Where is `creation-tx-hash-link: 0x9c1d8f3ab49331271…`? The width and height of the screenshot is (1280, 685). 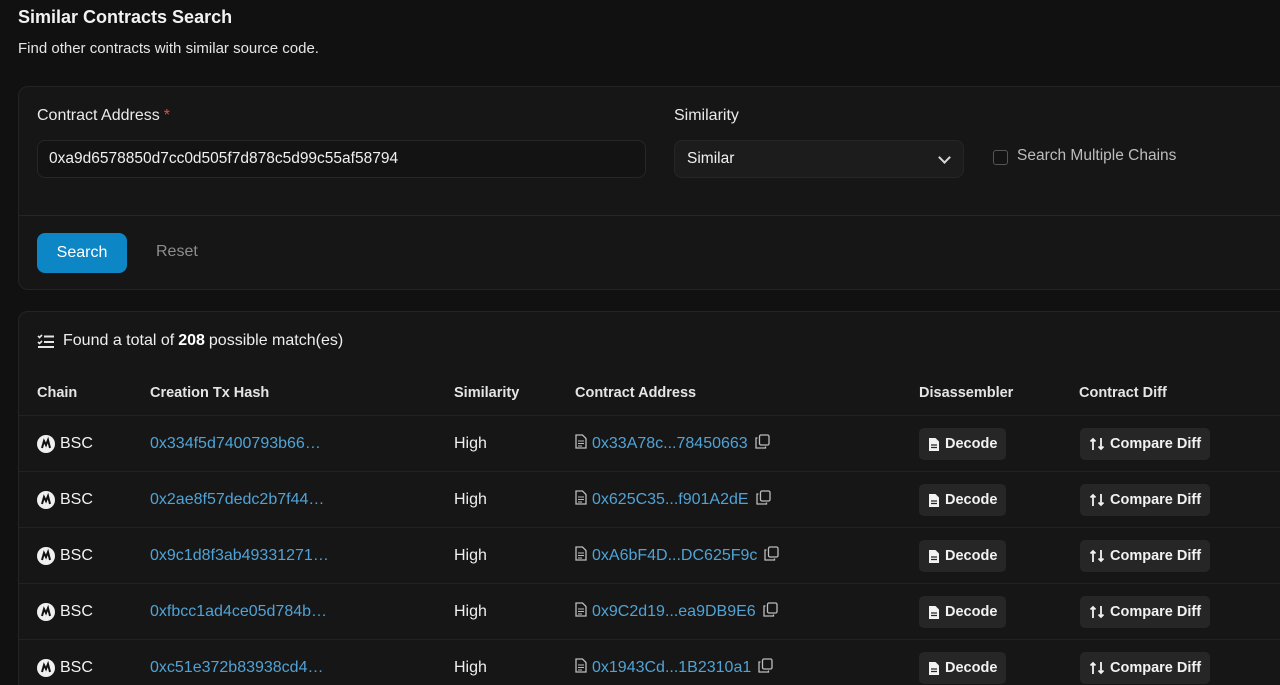
creation-tx-hash-link: 0x9c1d8f3ab49331271… is located at coordinates (239, 556).